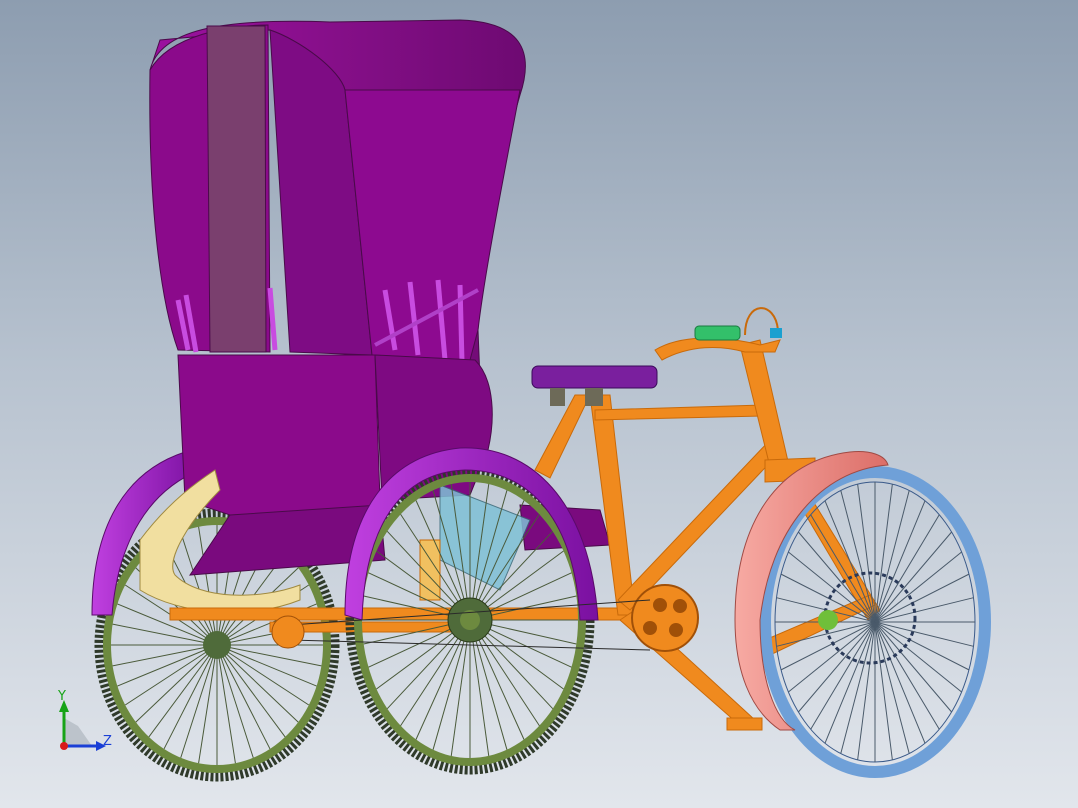 The width and height of the screenshot is (1078, 808). I want to click on handlebar, so click(718, 334).